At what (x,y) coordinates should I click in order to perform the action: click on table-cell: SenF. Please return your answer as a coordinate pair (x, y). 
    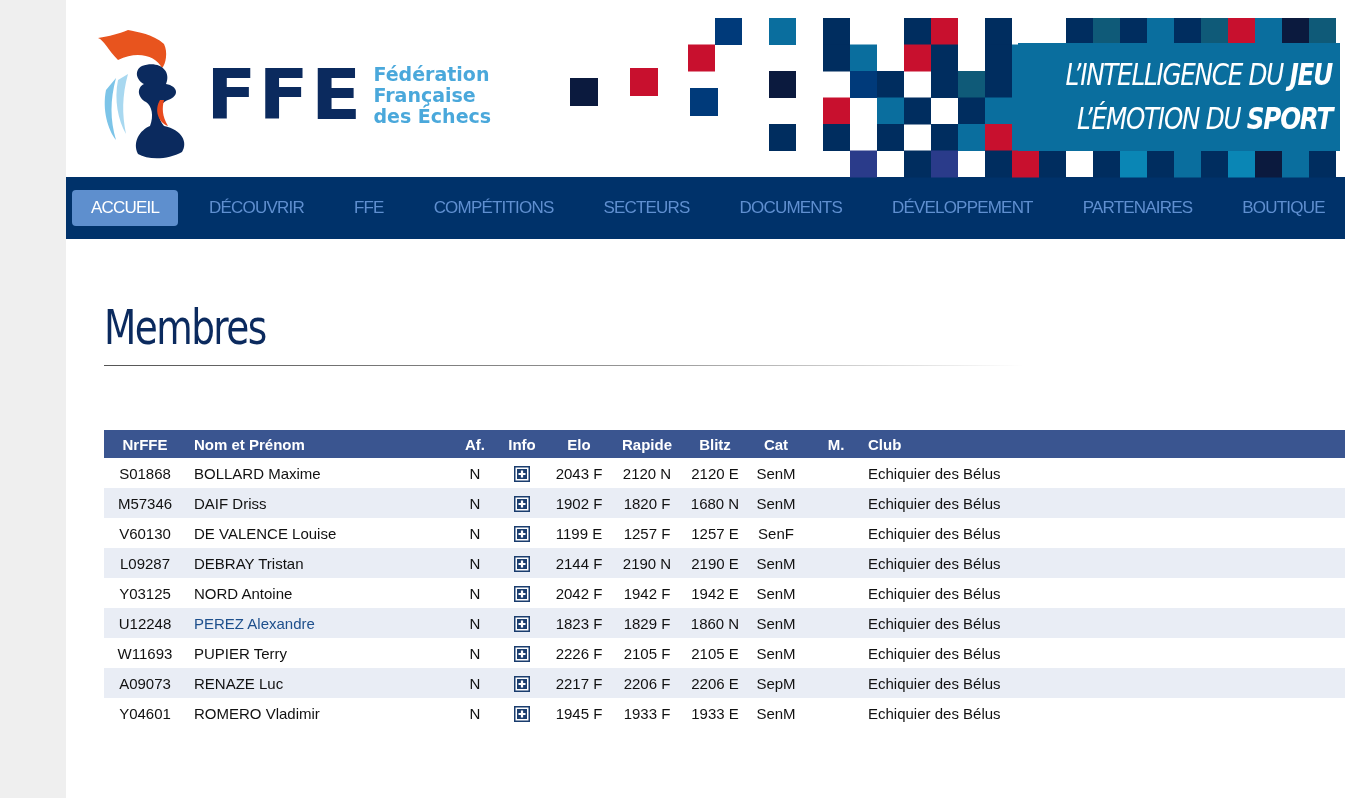
    Looking at the image, I should click on (776, 533).